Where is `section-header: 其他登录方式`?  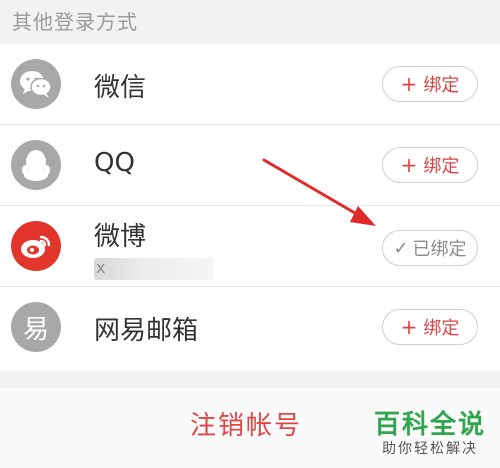 section-header: 其他登录方式 is located at coordinates (250, 22).